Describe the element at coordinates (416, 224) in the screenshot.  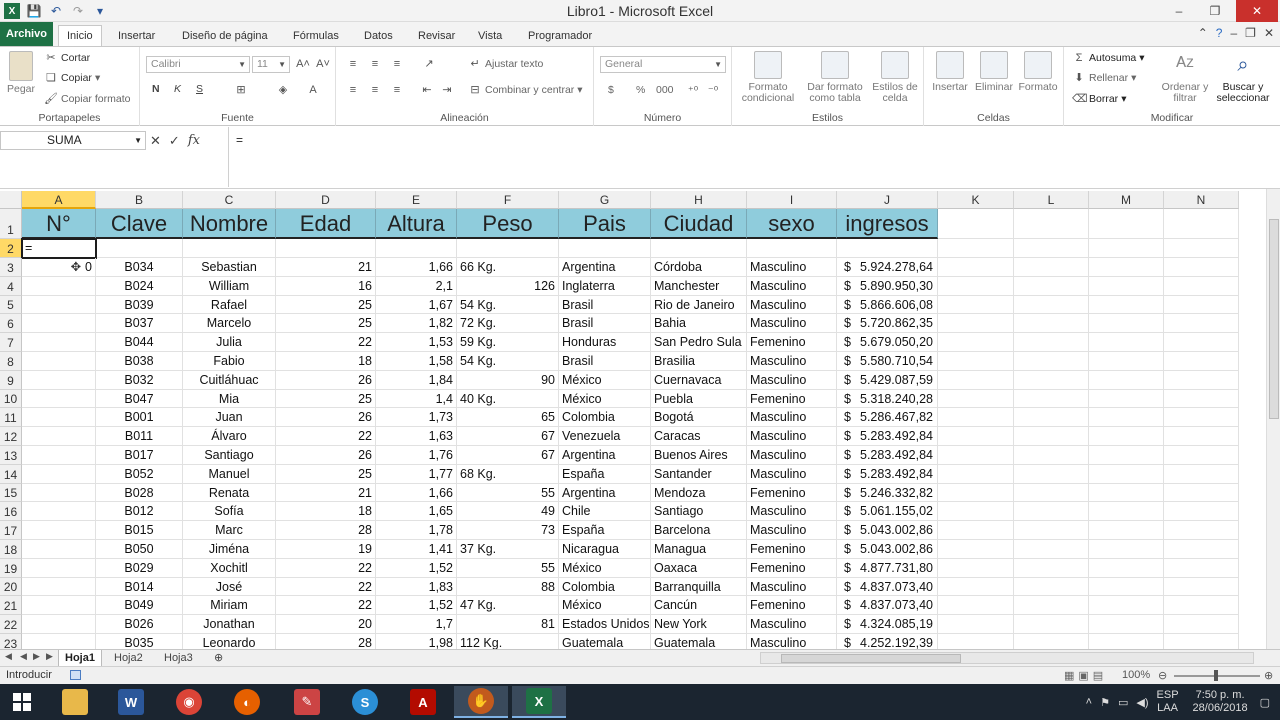
I see `table-header-cell: Altura` at that location.